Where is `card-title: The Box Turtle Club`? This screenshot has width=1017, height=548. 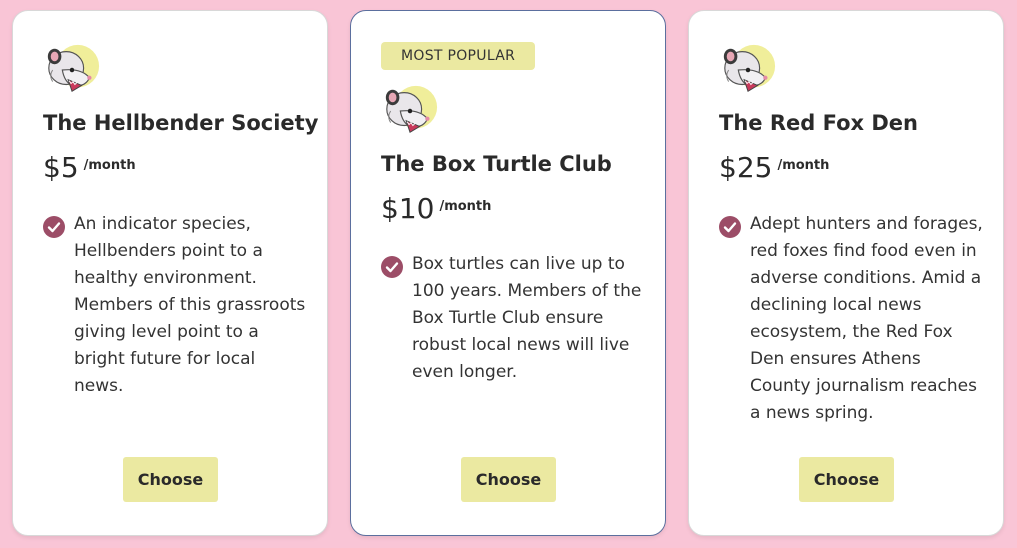
card-title: The Box Turtle Club is located at coordinates (496, 164).